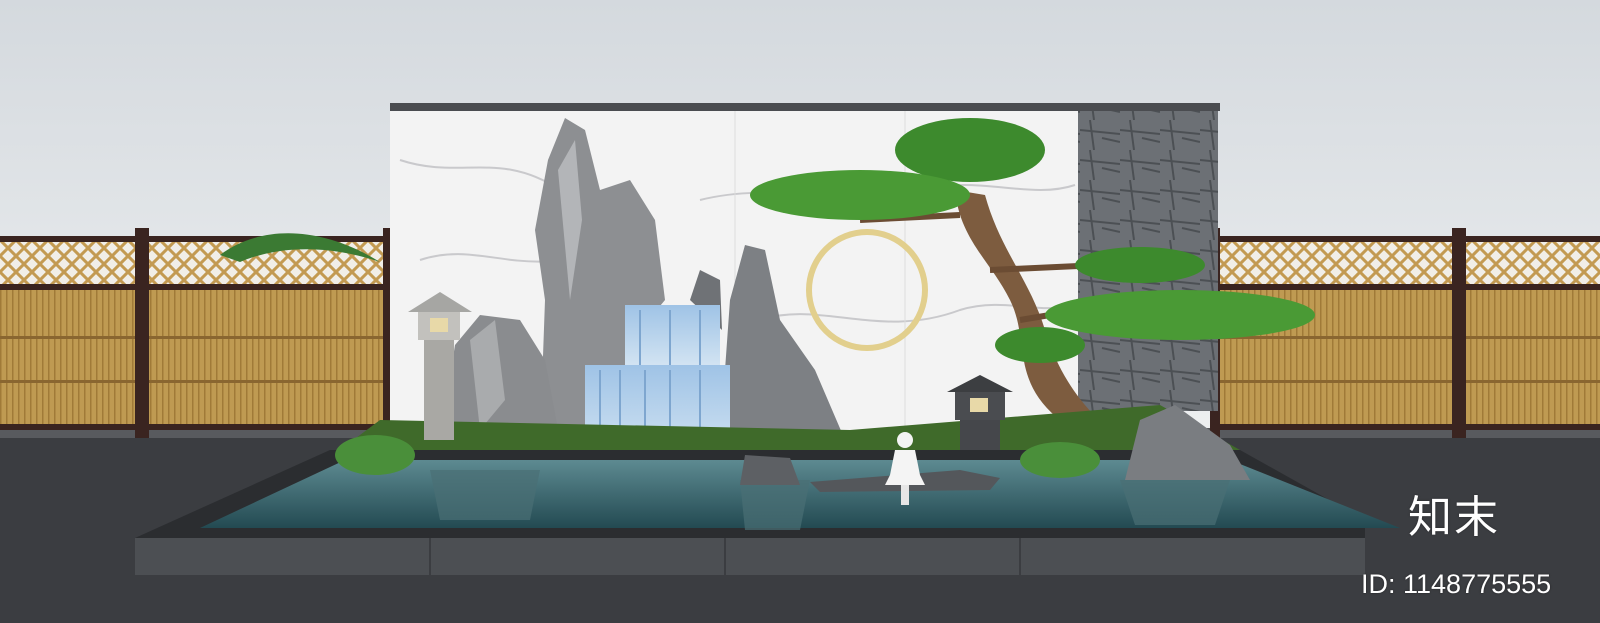 This screenshot has width=1600, height=623. Describe the element at coordinates (1456, 584) in the screenshot. I see `watermark-id-text: ID: 1148775555` at that location.